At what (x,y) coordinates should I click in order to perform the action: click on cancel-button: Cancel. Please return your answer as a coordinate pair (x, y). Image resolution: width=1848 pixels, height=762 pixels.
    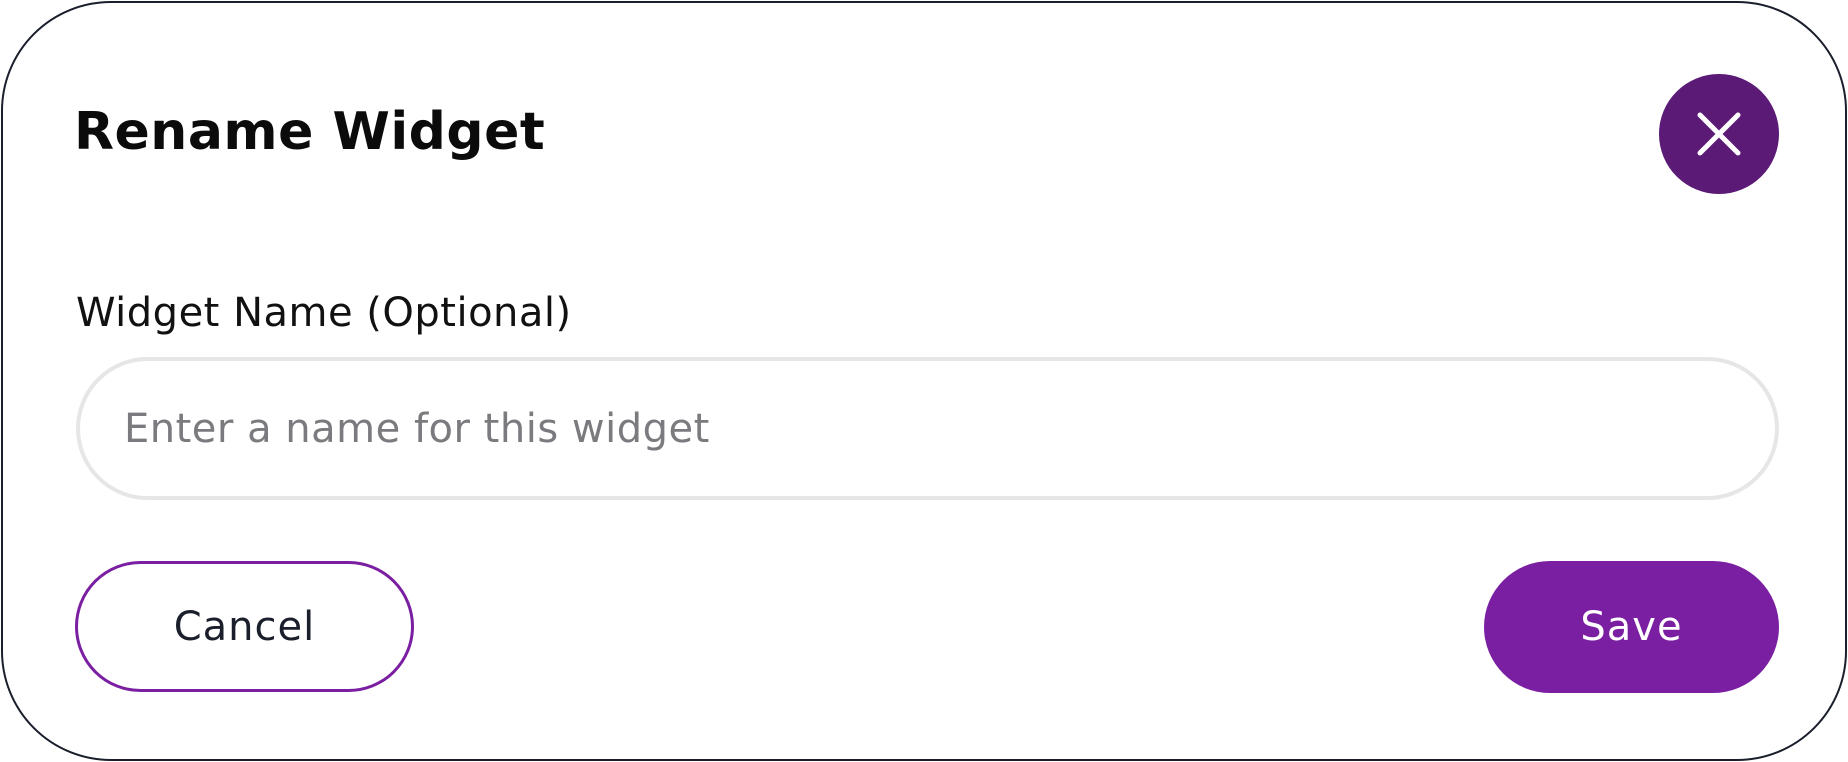
    Looking at the image, I should click on (244, 626).